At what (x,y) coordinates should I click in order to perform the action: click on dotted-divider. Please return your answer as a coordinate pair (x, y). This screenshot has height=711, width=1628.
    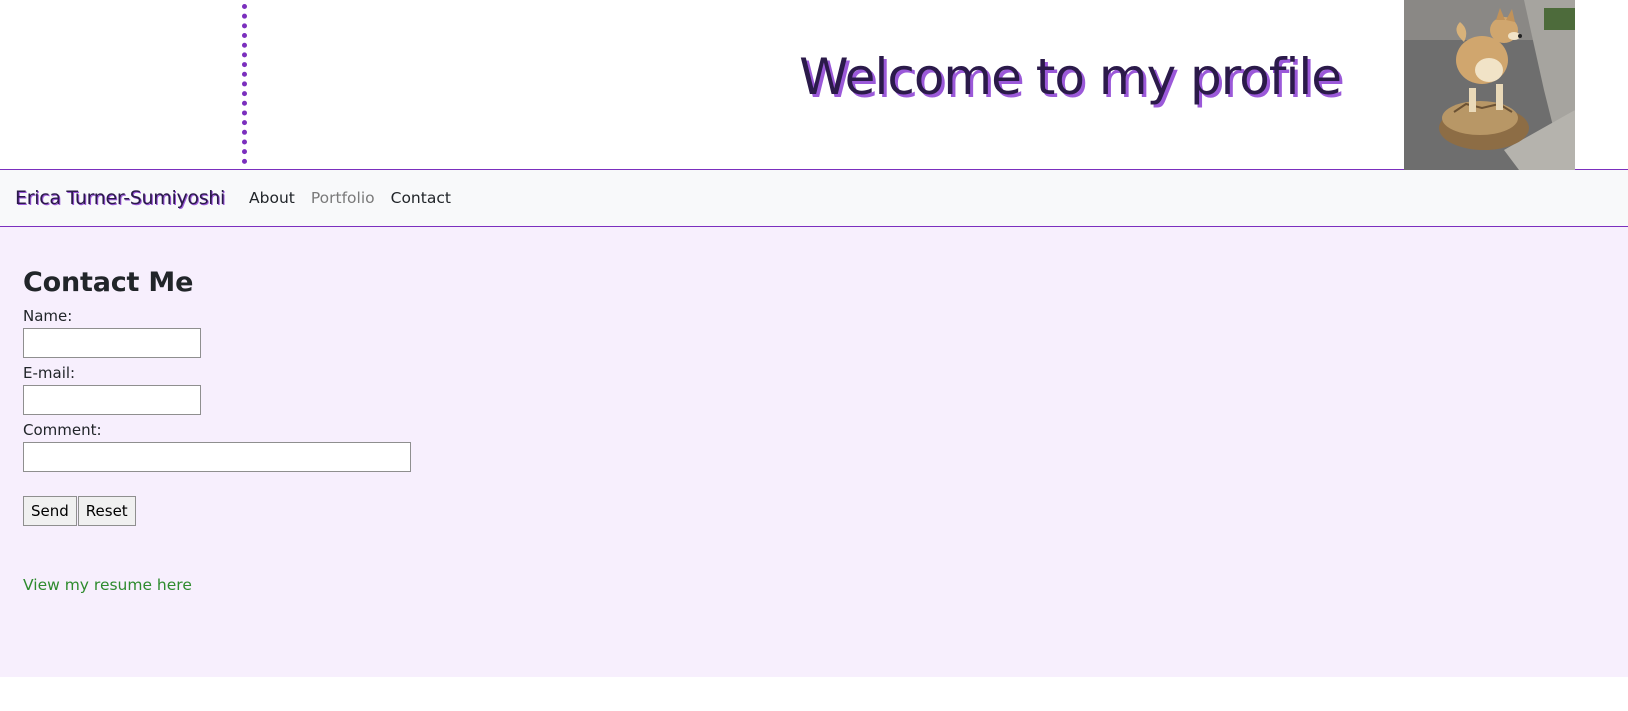
    Looking at the image, I should click on (244, 84).